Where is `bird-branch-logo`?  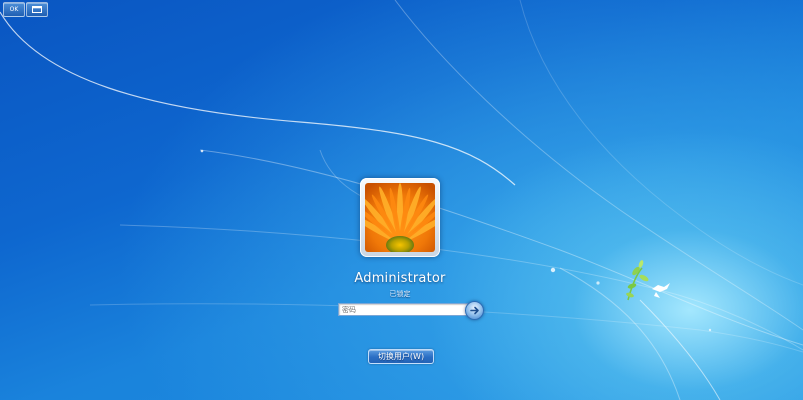
bird-branch-logo is located at coordinates (648, 280).